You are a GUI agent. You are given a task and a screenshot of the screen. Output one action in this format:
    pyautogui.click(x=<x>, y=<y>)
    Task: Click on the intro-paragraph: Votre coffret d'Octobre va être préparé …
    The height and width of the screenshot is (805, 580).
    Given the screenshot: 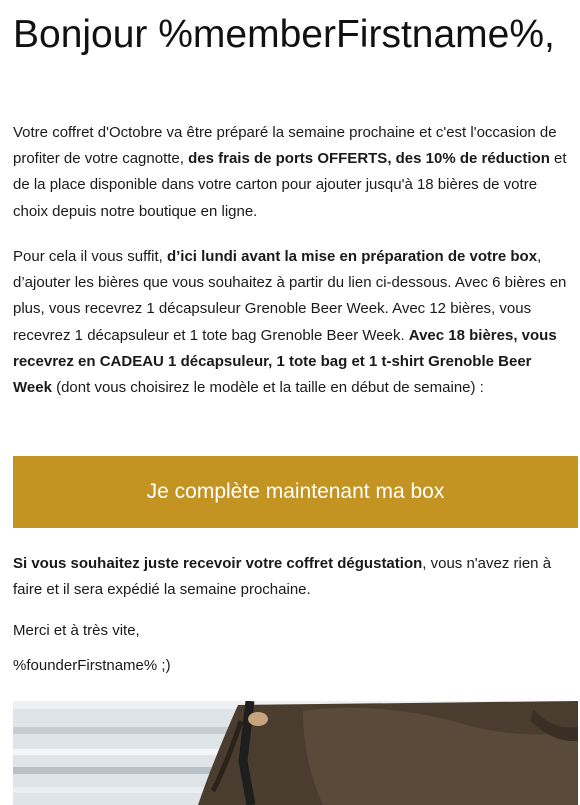 What is the action you would take?
    pyautogui.click(x=291, y=172)
    